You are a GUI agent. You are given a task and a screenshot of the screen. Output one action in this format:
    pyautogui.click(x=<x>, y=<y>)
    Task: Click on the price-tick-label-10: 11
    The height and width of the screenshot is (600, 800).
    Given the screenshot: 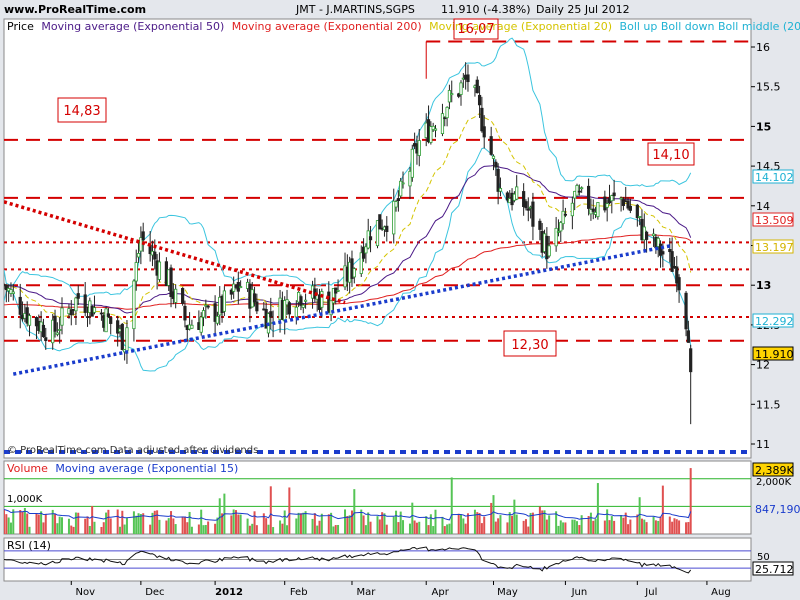 What is the action you would take?
    pyautogui.click(x=763, y=444)
    